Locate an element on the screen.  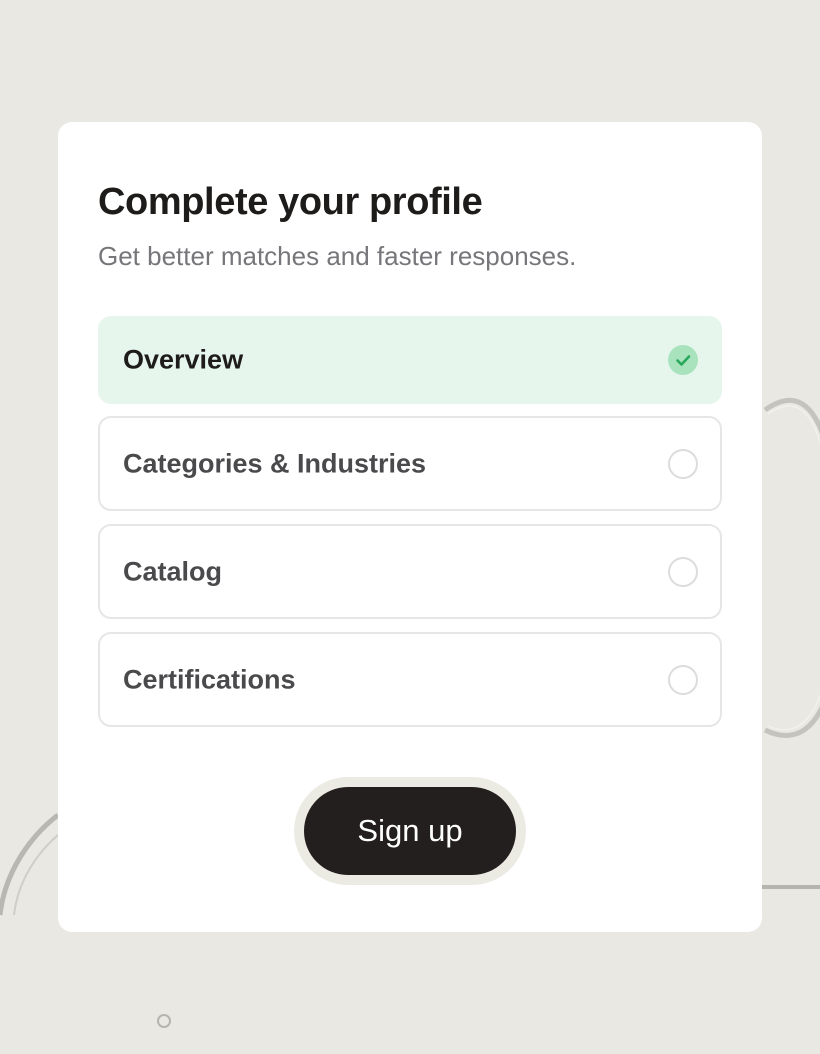
step-label: Categories & Industries is located at coordinates (275, 463).